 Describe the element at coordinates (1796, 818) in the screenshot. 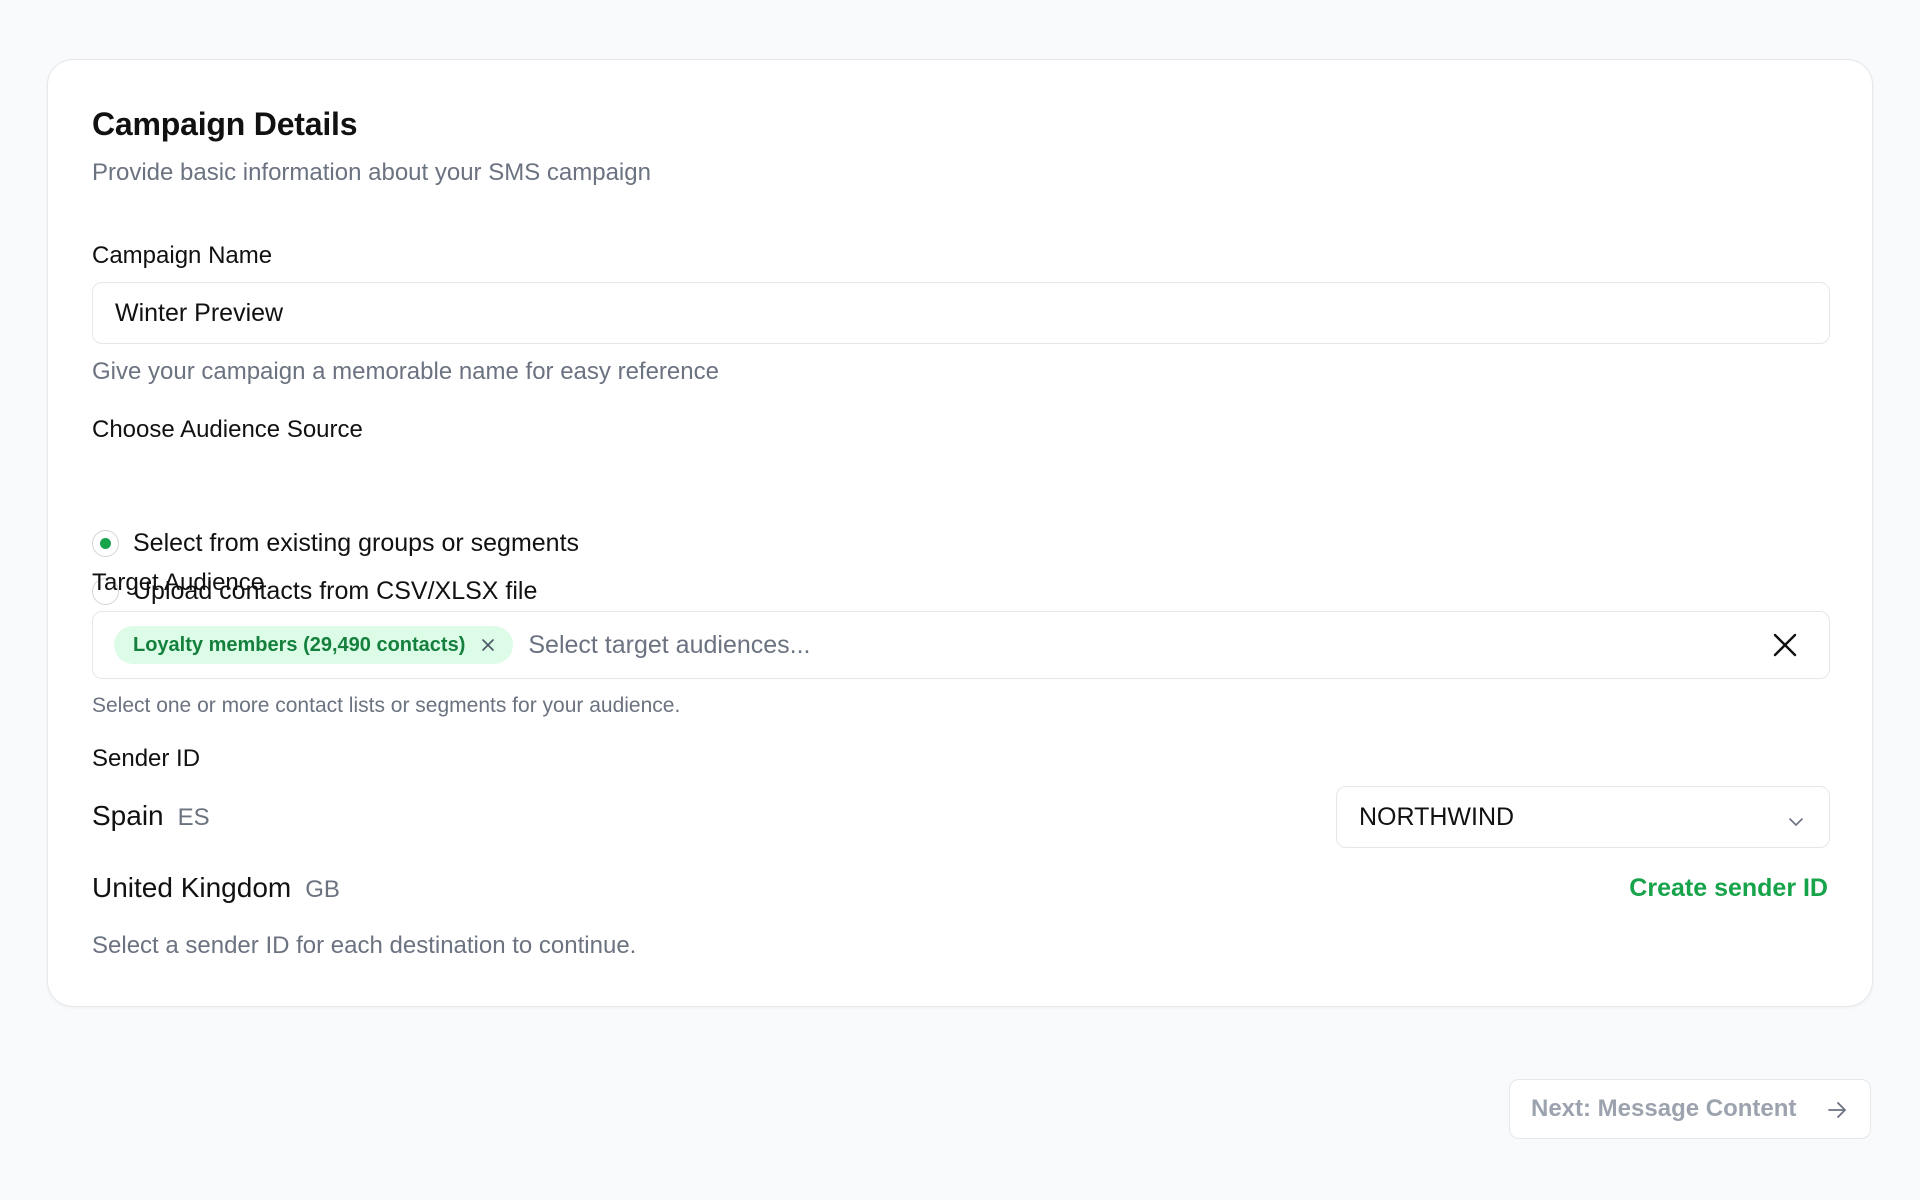

I see `chevron-down-icon` at that location.